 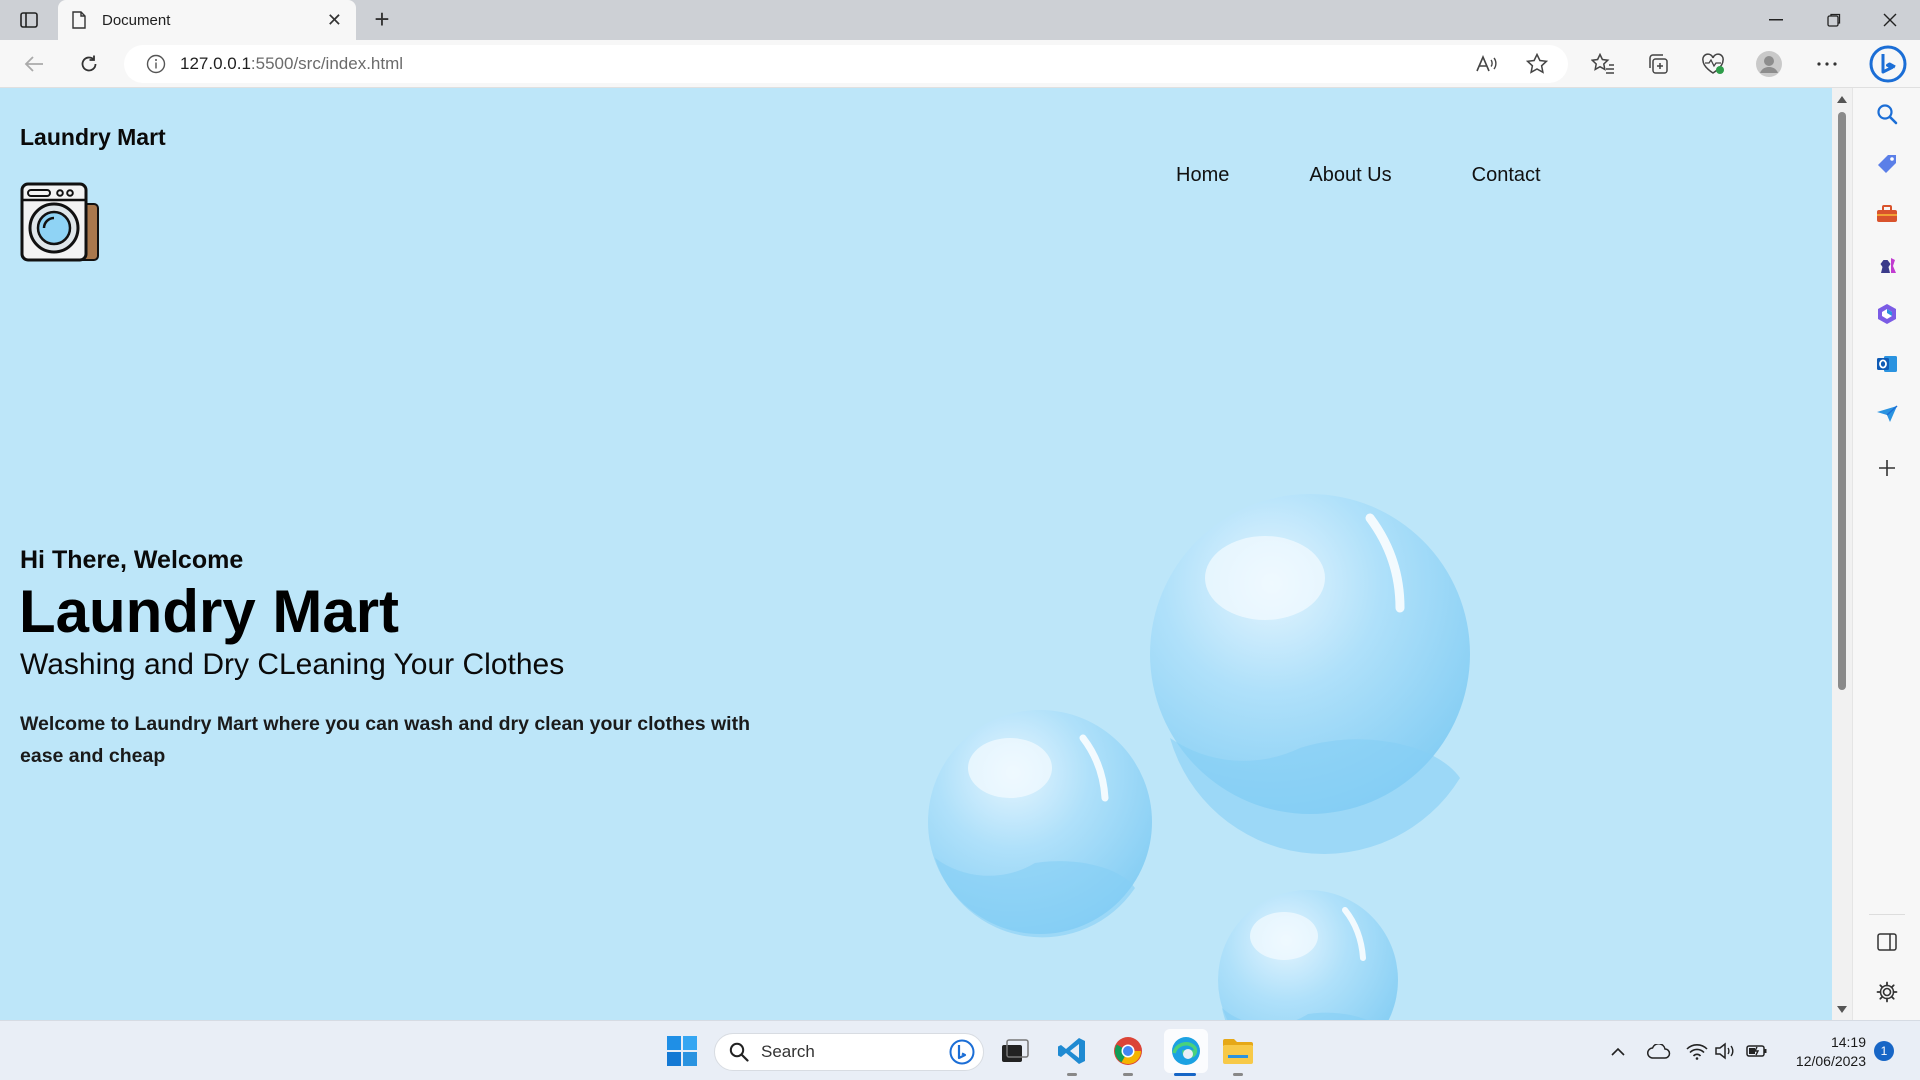 I want to click on sidebar-add-icon, so click(x=1887, y=468).